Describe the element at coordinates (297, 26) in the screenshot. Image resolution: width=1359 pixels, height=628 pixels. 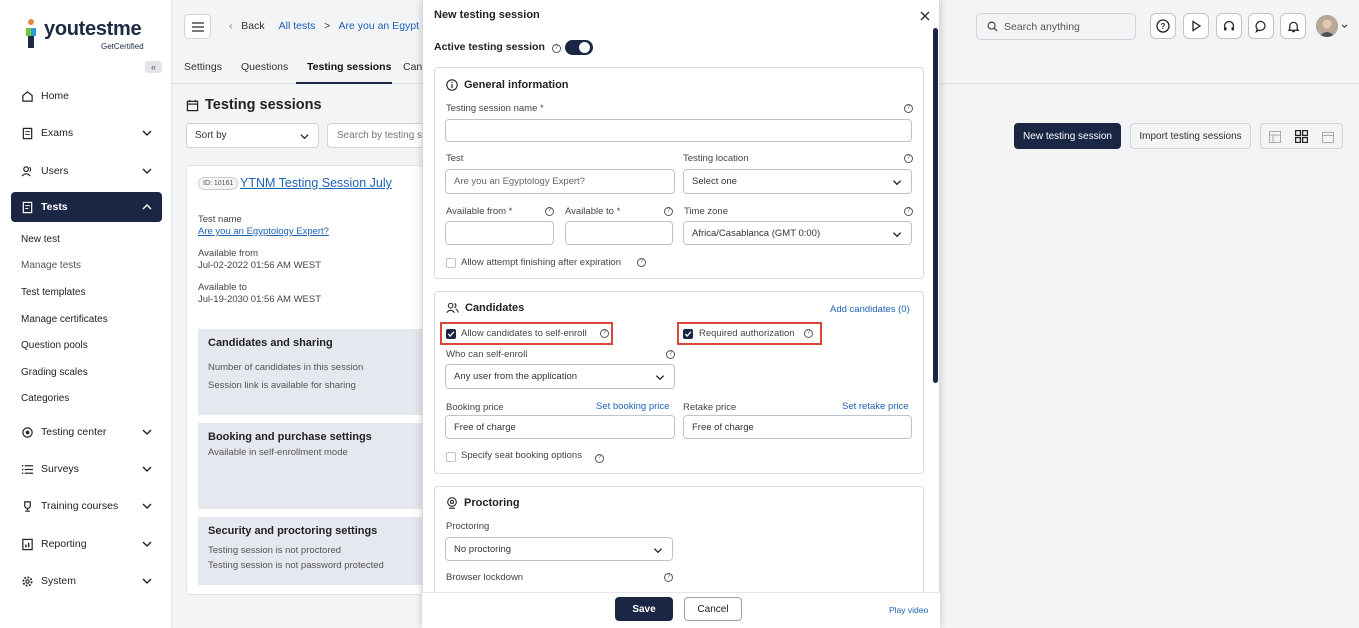
I see `breadcrumb-all-tests: All tests` at that location.